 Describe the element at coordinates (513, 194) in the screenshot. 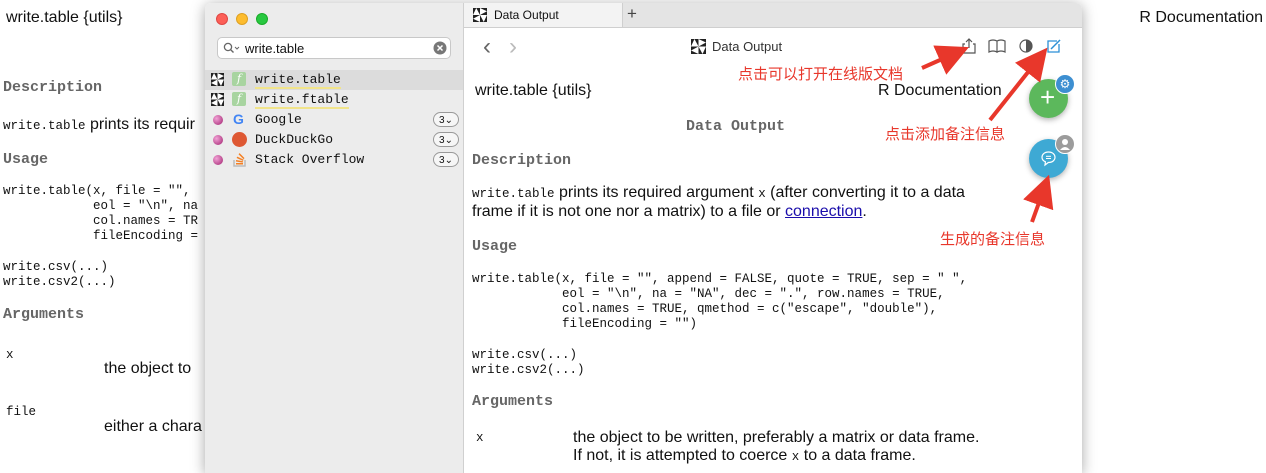

I see `desc-code: write.table` at that location.